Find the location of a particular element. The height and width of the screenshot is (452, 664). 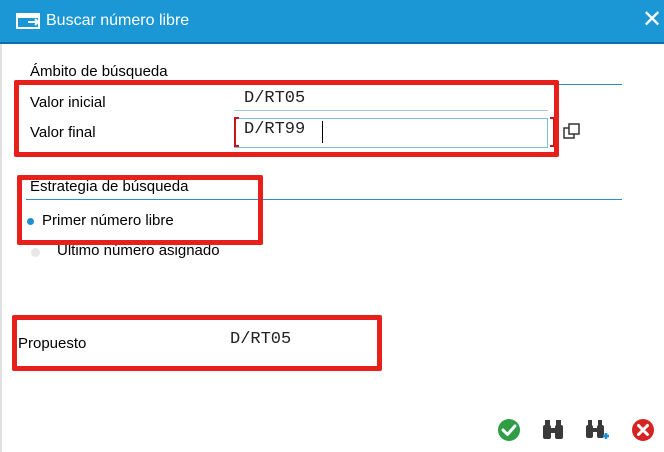

highlight-proposal is located at coordinates (197, 343).